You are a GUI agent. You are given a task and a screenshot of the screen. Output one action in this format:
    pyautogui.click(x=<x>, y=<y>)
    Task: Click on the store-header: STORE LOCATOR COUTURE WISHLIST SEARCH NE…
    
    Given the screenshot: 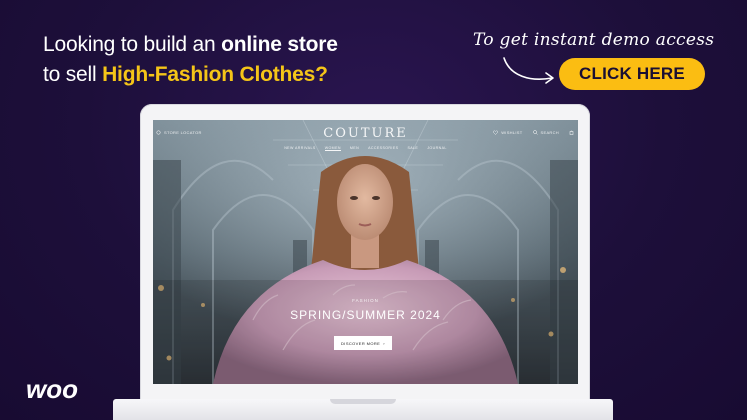 What is the action you would take?
    pyautogui.click(x=365, y=140)
    